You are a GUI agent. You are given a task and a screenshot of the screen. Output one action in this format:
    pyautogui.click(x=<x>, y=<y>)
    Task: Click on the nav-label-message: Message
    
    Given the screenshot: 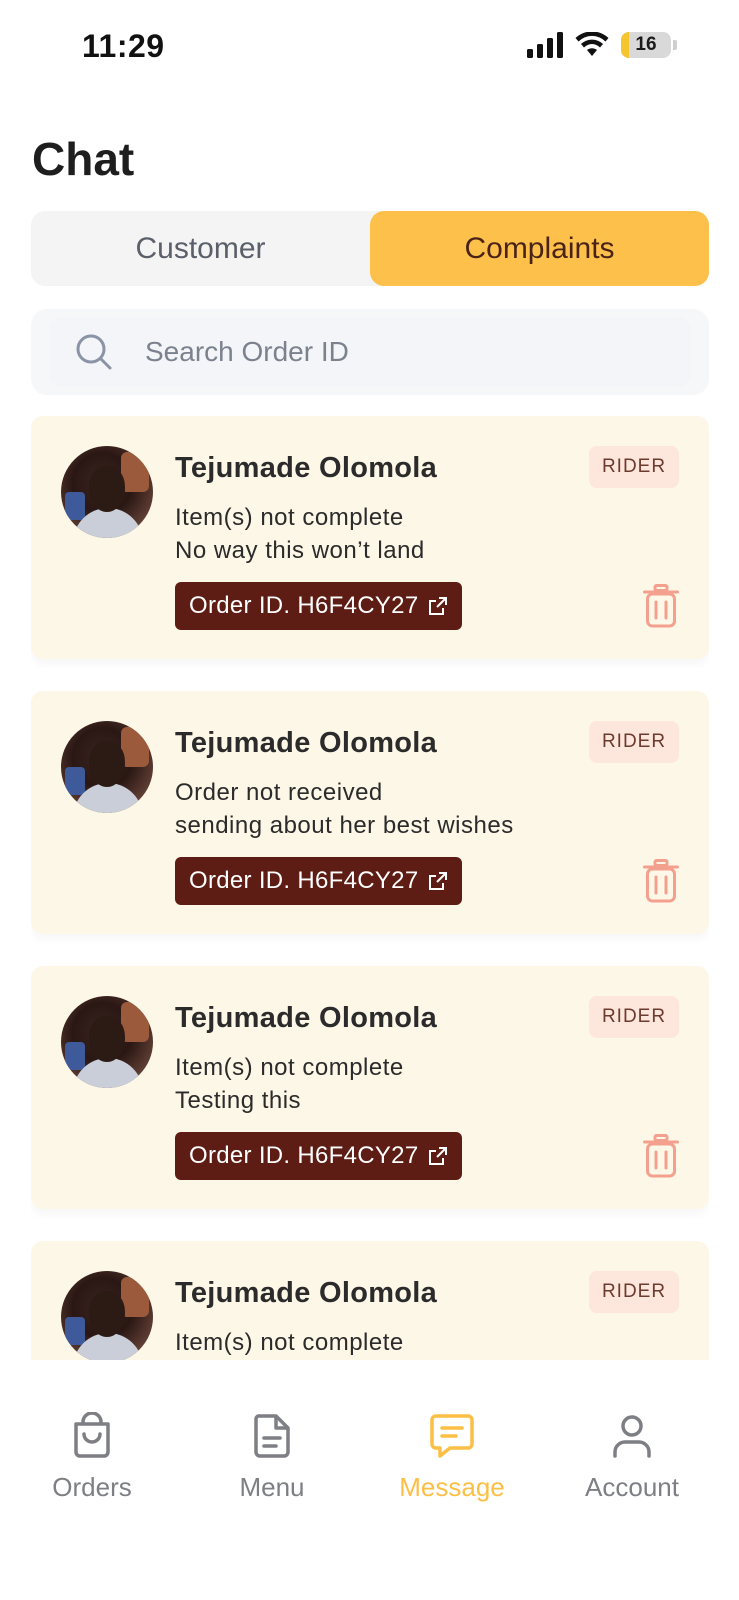 What is the action you would take?
    pyautogui.click(x=452, y=1487)
    